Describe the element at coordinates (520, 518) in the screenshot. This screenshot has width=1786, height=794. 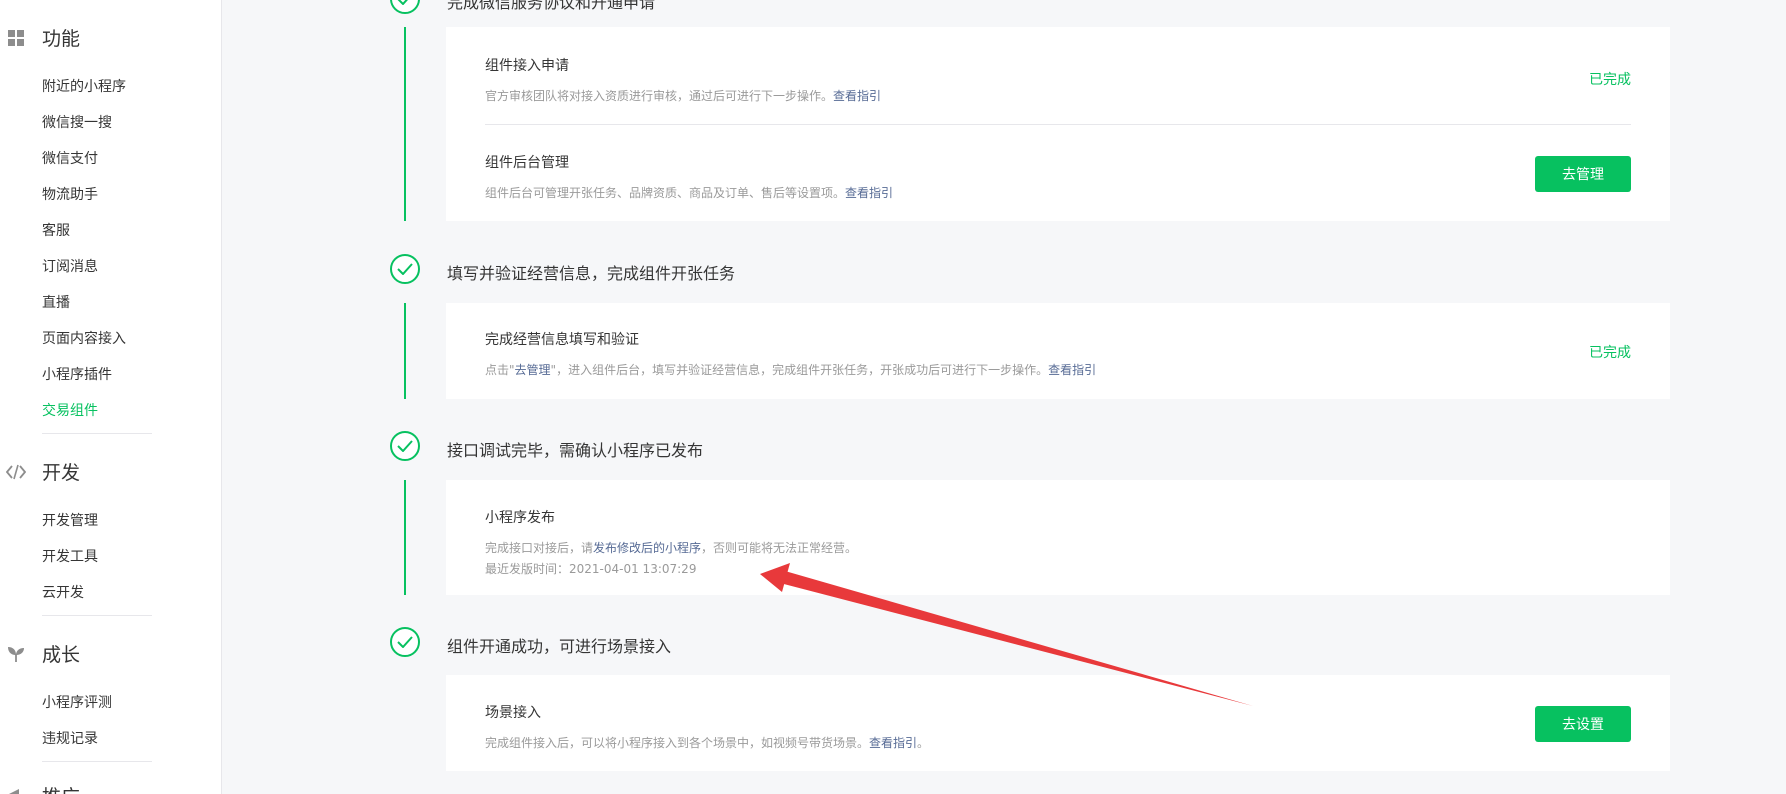
I see `task-title: 小程序发布` at that location.